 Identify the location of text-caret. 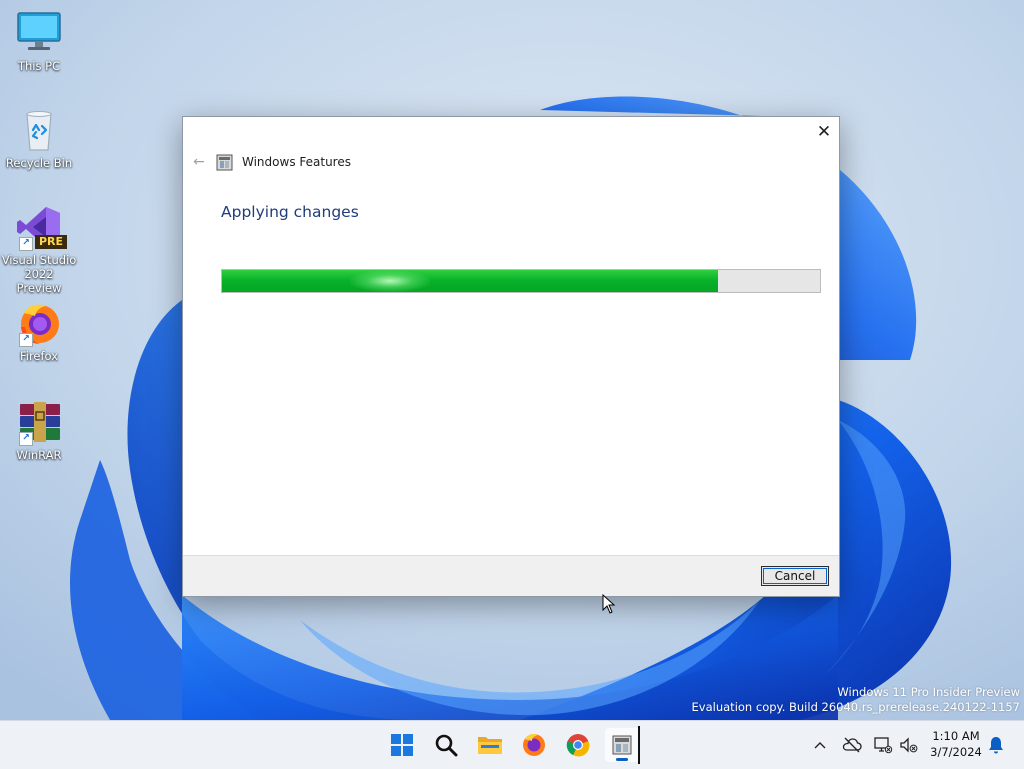
(639, 745).